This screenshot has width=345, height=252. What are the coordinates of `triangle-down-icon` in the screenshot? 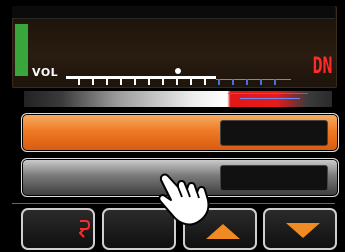 It's located at (303, 230).